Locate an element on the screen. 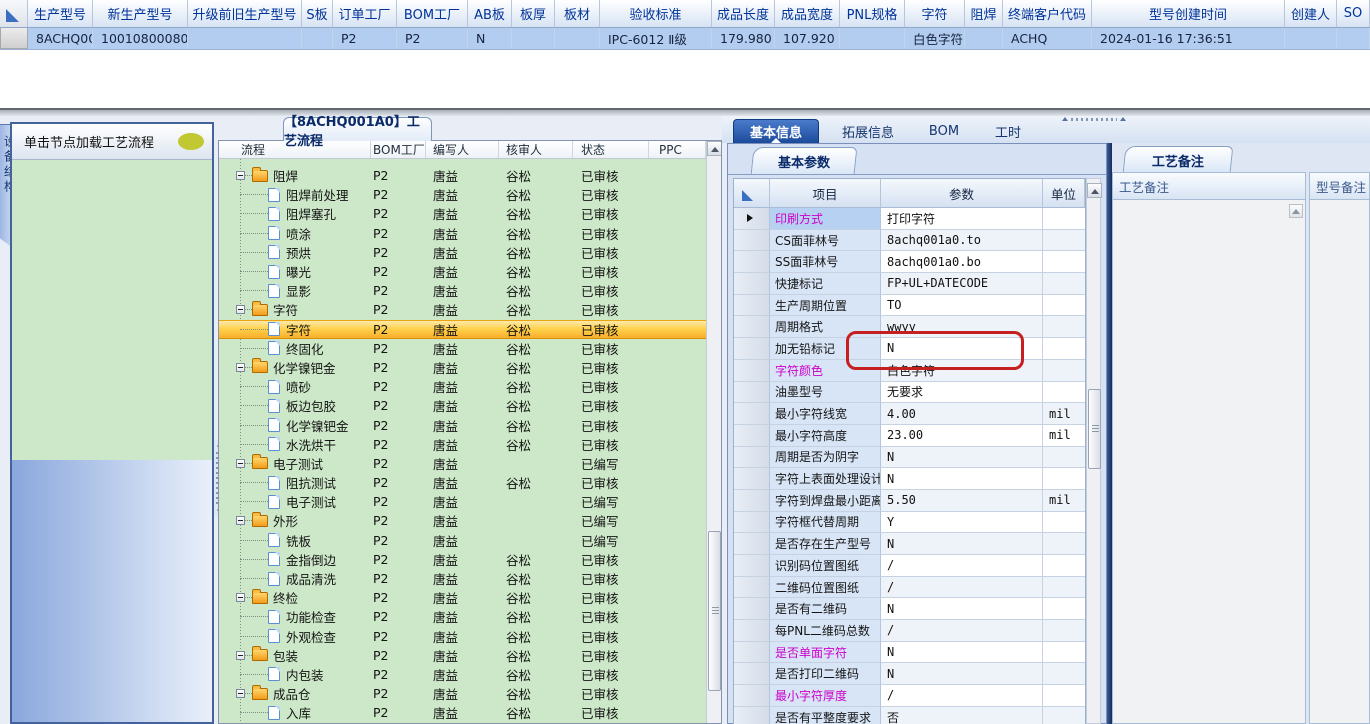 The image size is (1370, 724). param-row: 二维码位置图纸 / is located at coordinates (909, 587).